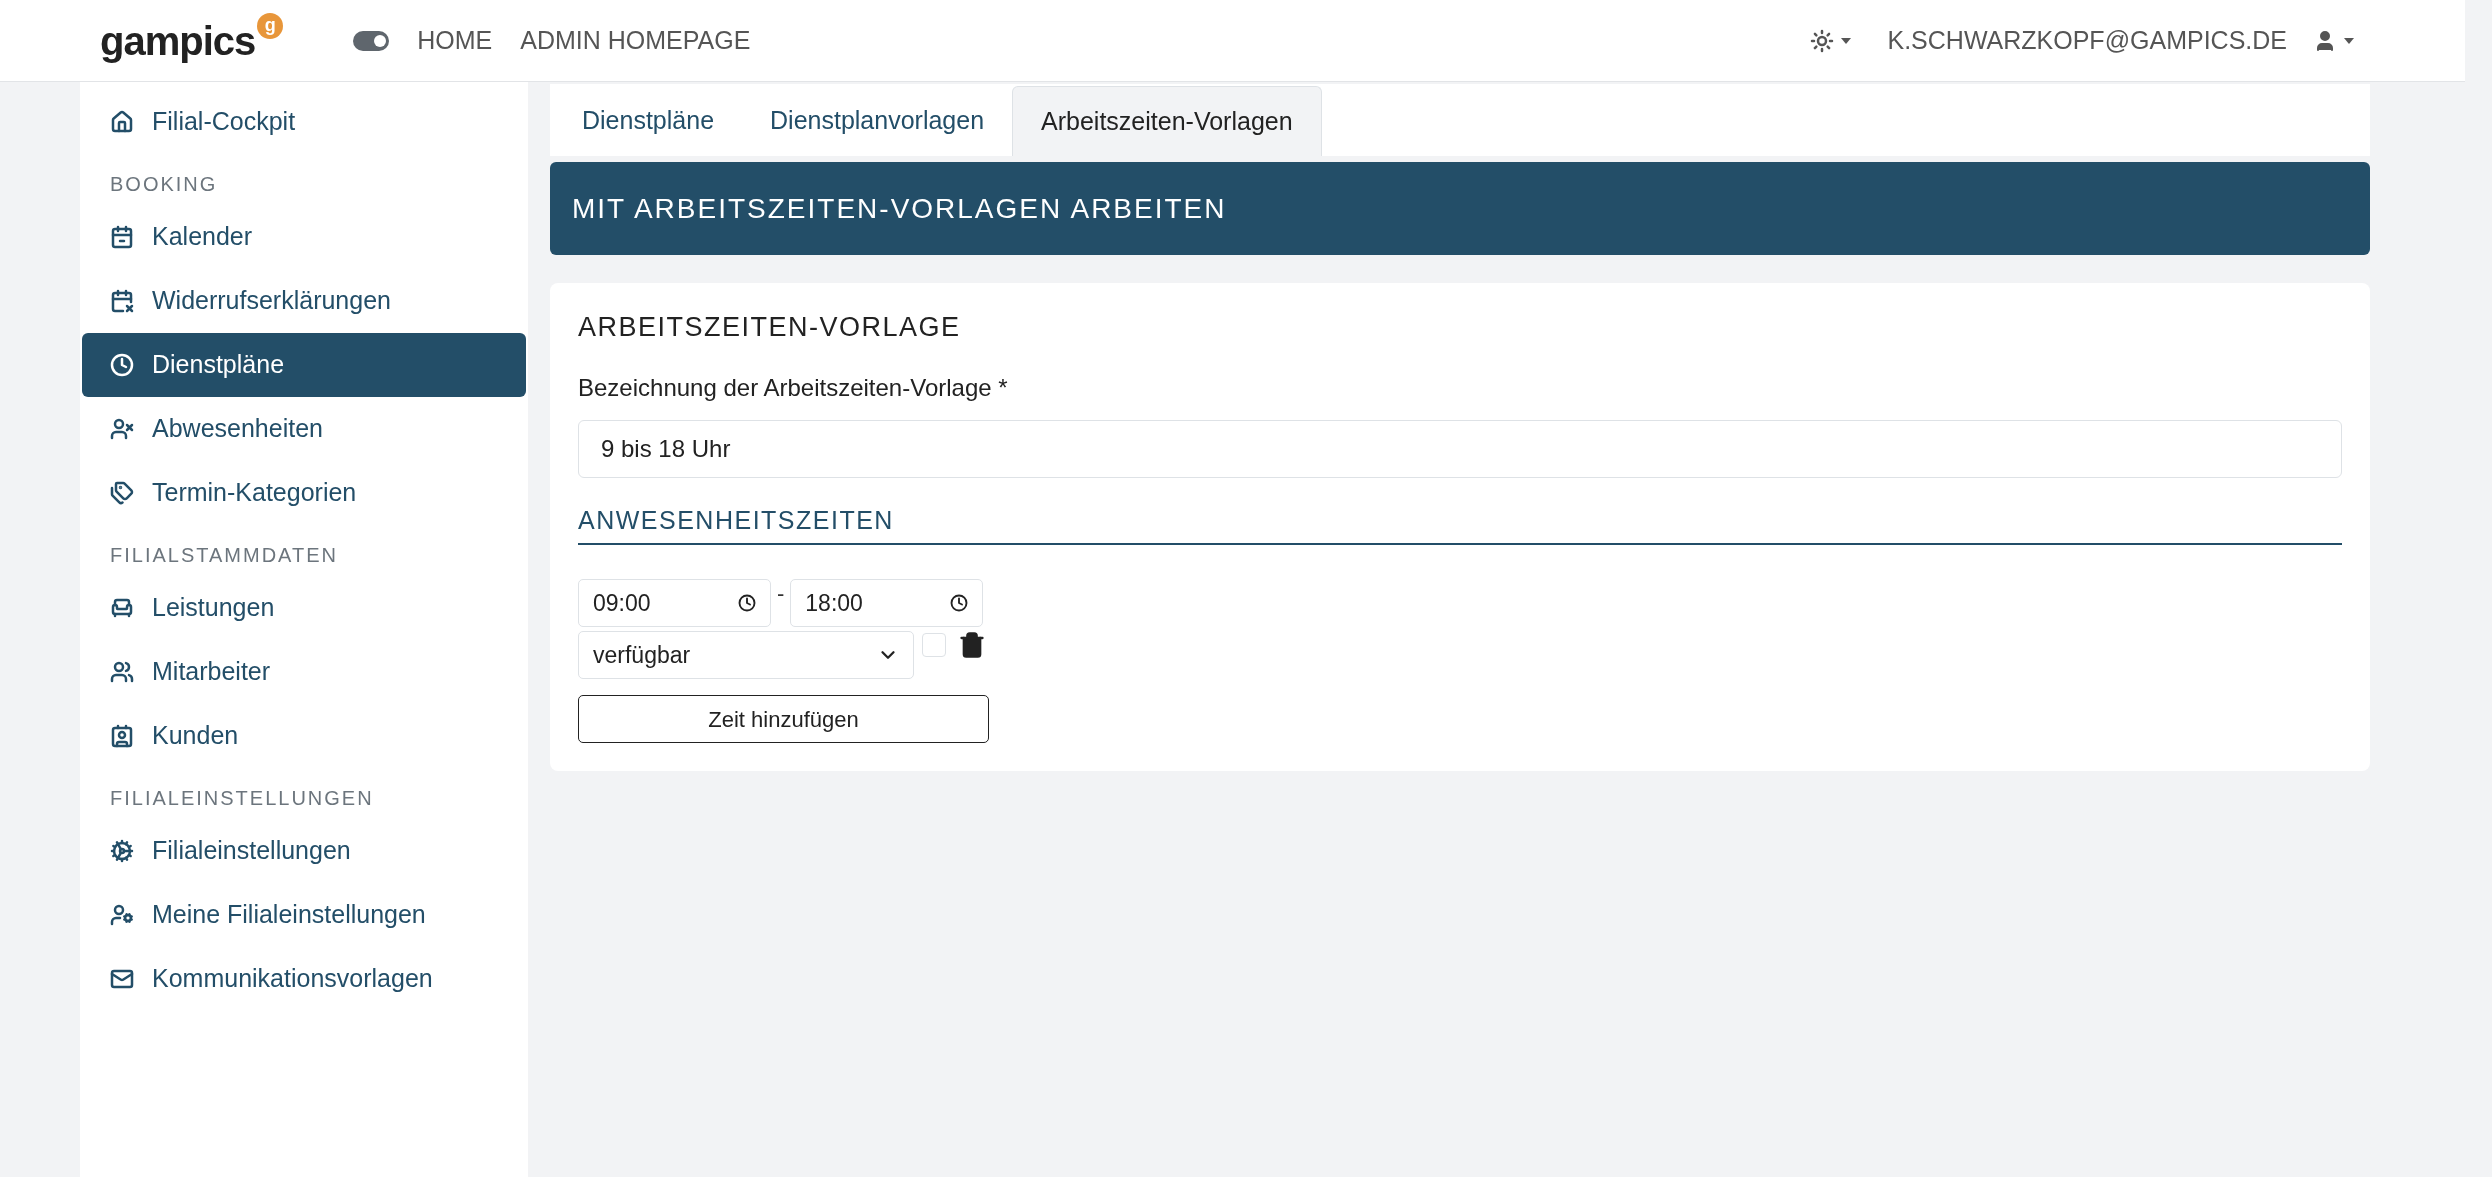 The height and width of the screenshot is (1177, 2492). I want to click on checkbox, so click(934, 645).